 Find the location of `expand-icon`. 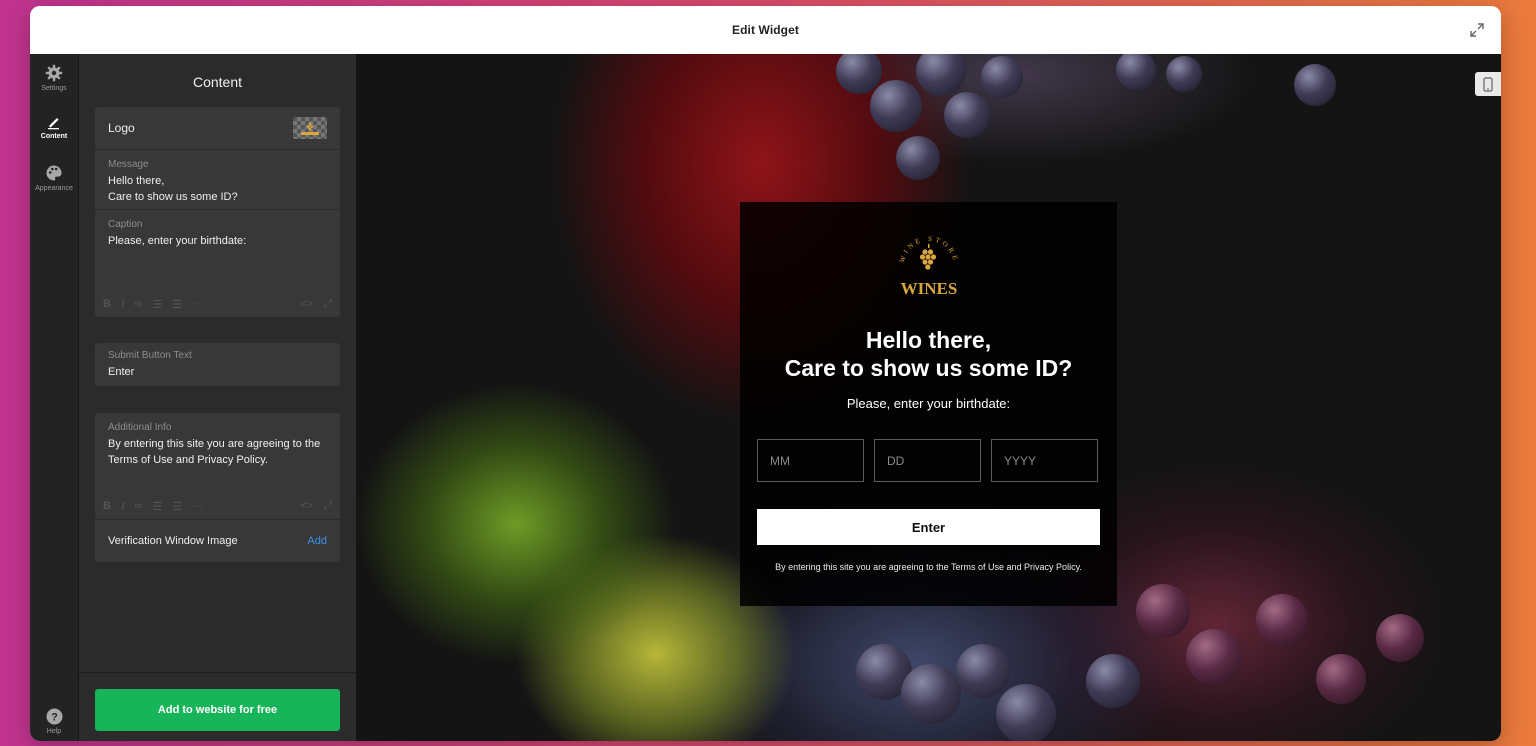

expand-icon is located at coordinates (1477, 30).